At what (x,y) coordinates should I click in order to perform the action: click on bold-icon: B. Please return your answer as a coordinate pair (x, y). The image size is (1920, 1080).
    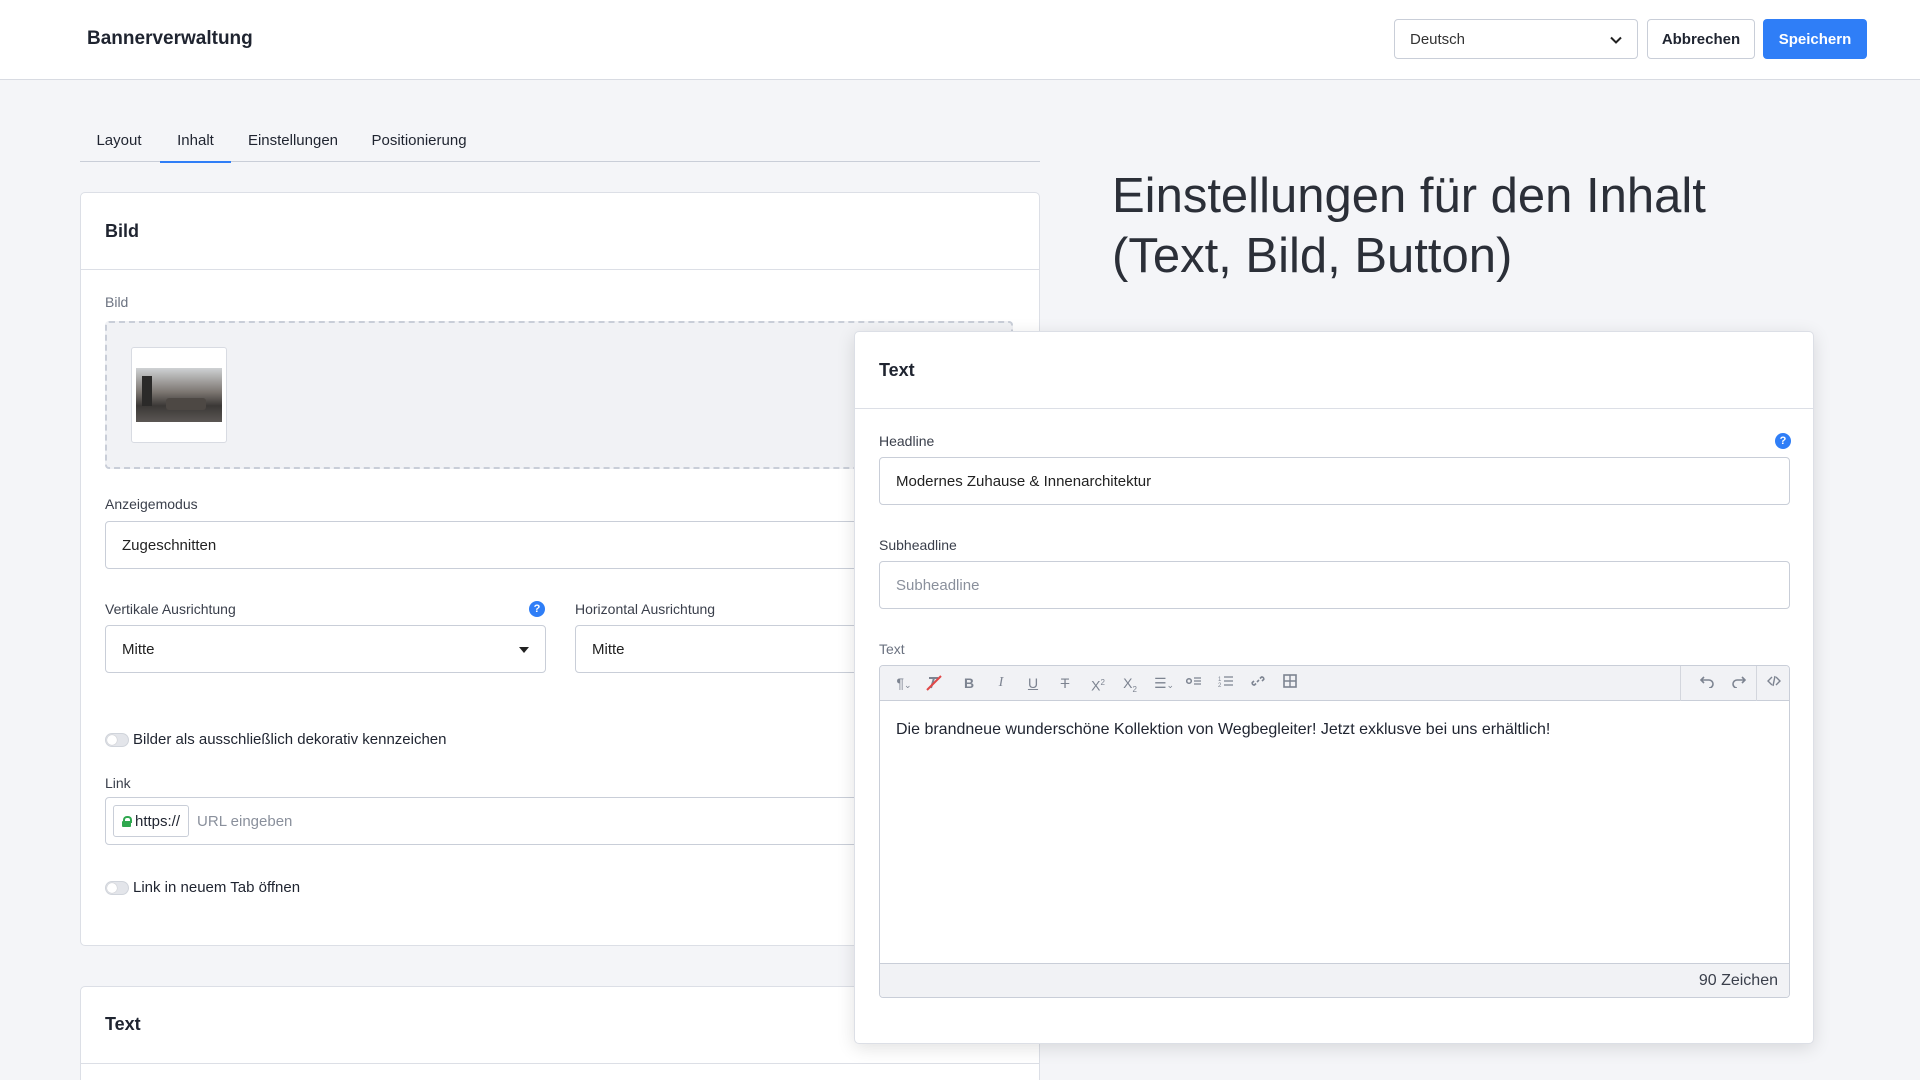
    Looking at the image, I should click on (969, 683).